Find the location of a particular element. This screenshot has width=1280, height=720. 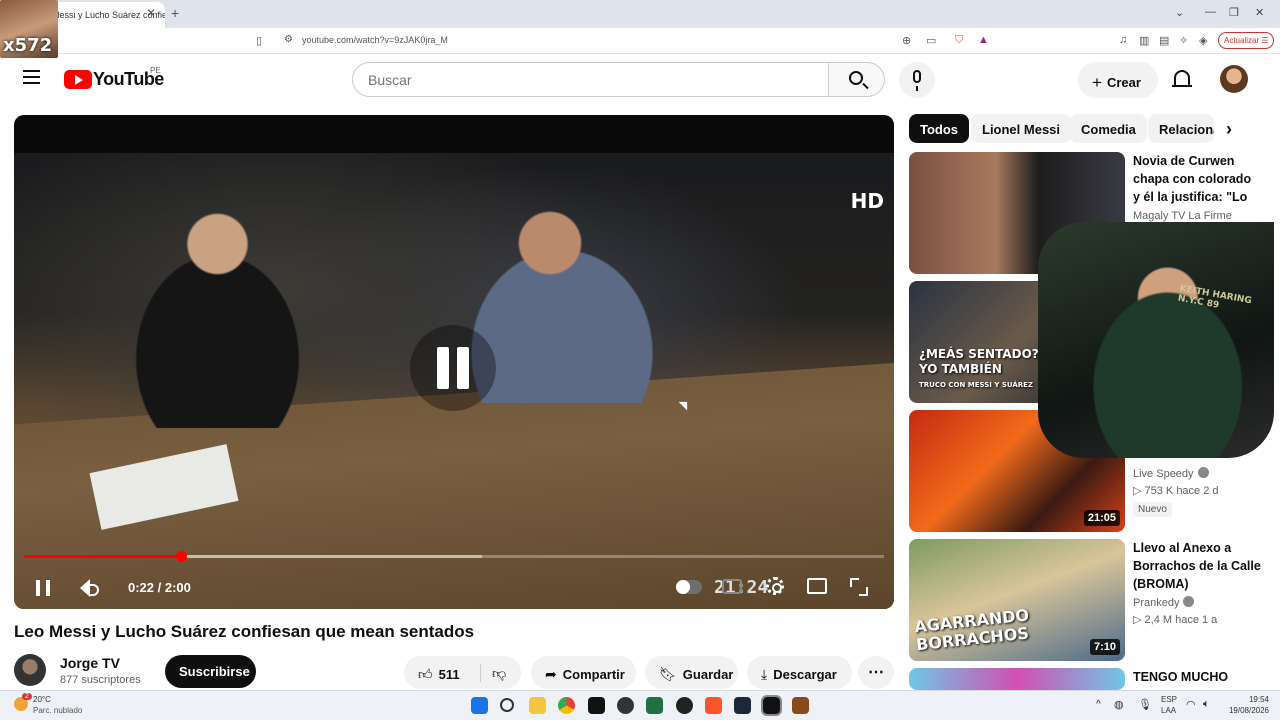

chip-todos: Todos is located at coordinates (939, 128).